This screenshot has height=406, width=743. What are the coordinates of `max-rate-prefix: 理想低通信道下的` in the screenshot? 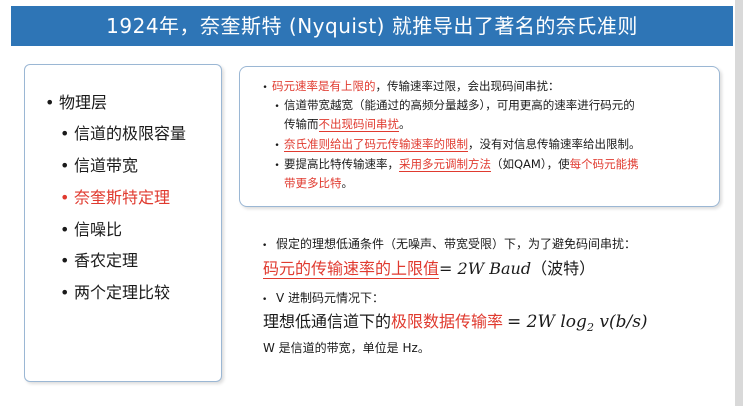 It's located at (327, 321).